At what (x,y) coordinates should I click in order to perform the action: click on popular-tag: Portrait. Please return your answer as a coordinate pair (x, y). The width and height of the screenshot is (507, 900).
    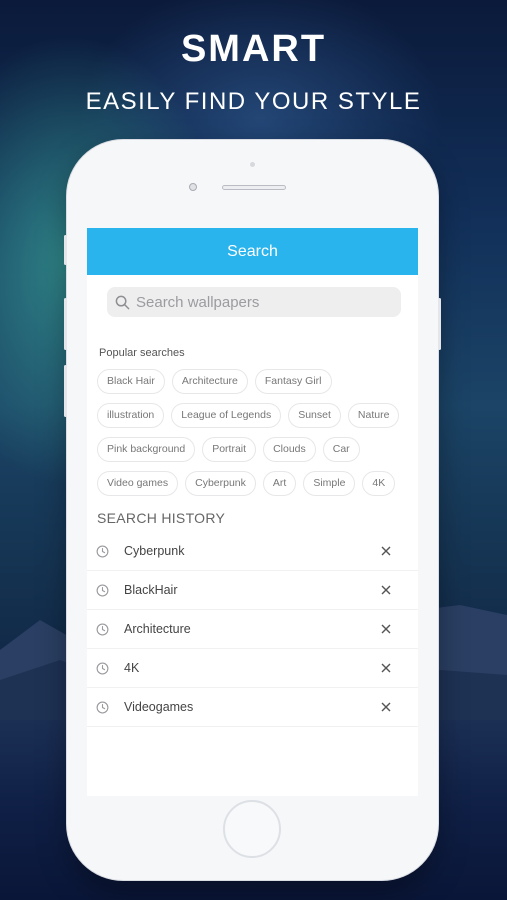
    Looking at the image, I should click on (229, 449).